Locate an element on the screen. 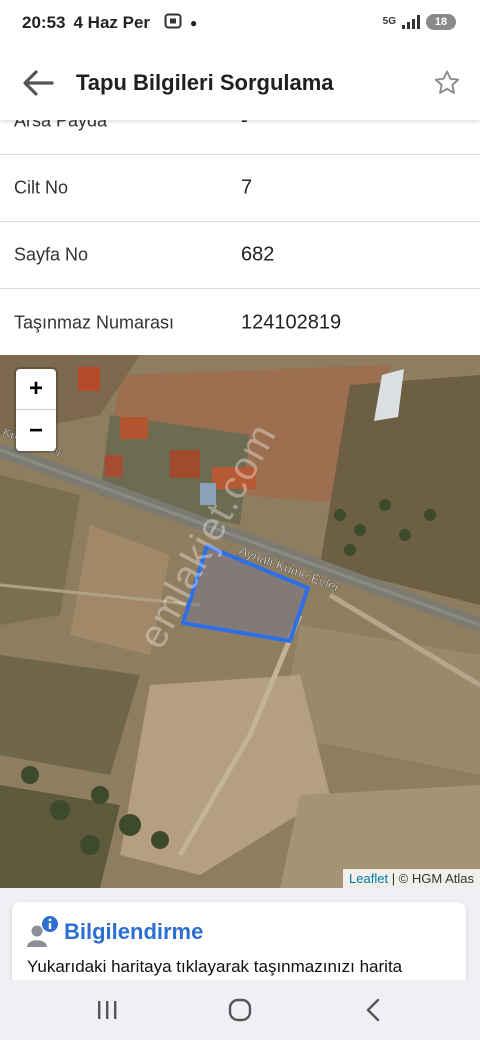 The image size is (480, 1040). favorite-button is located at coordinates (447, 83).